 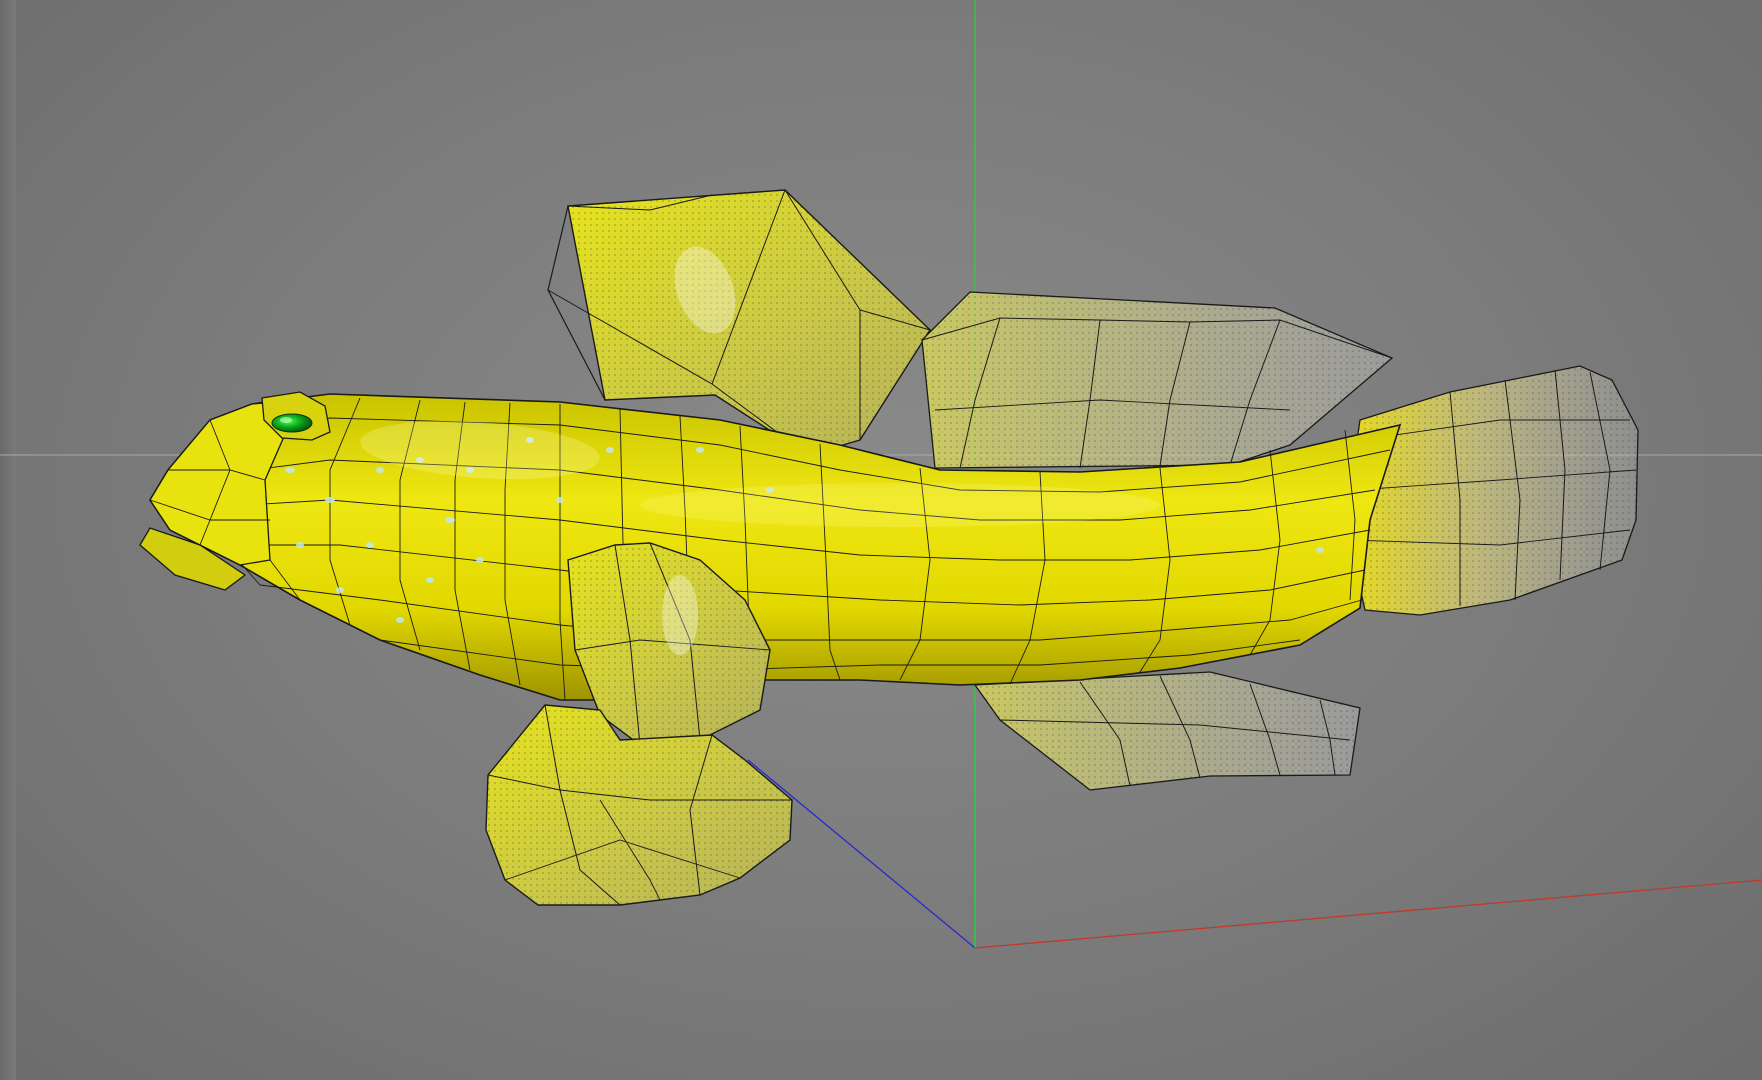 What do you see at coordinates (1167, 731) in the screenshot?
I see `anal-fin` at bounding box center [1167, 731].